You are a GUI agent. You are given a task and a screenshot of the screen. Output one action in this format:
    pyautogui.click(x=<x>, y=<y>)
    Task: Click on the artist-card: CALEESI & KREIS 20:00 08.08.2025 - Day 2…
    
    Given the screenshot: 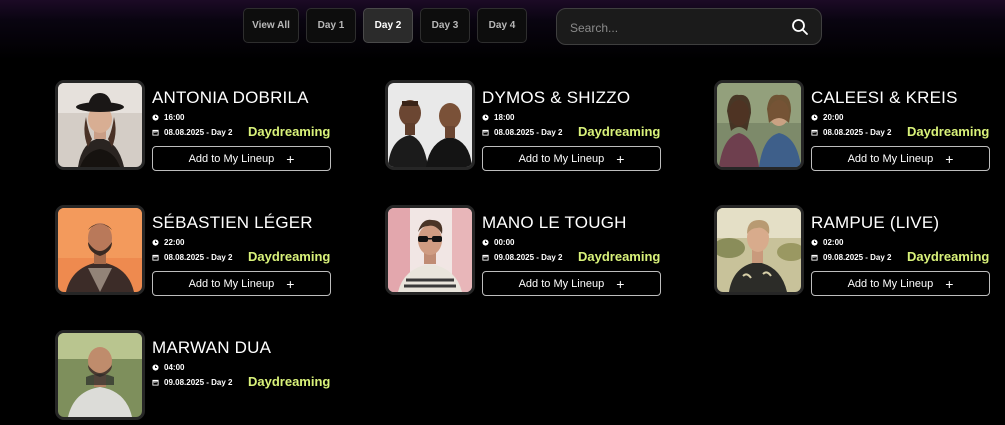 What is the action you would take?
    pyautogui.click(x=859, y=127)
    